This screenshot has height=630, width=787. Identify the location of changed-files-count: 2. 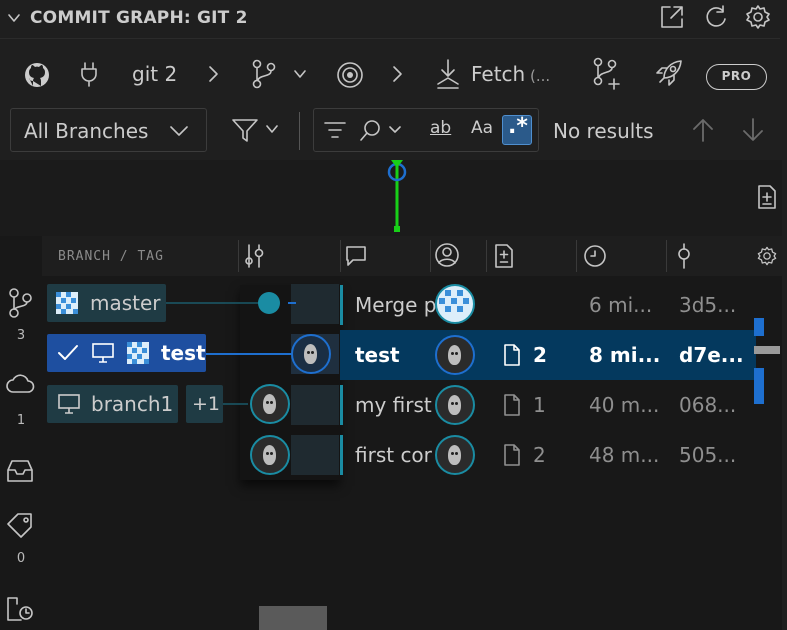
(539, 455).